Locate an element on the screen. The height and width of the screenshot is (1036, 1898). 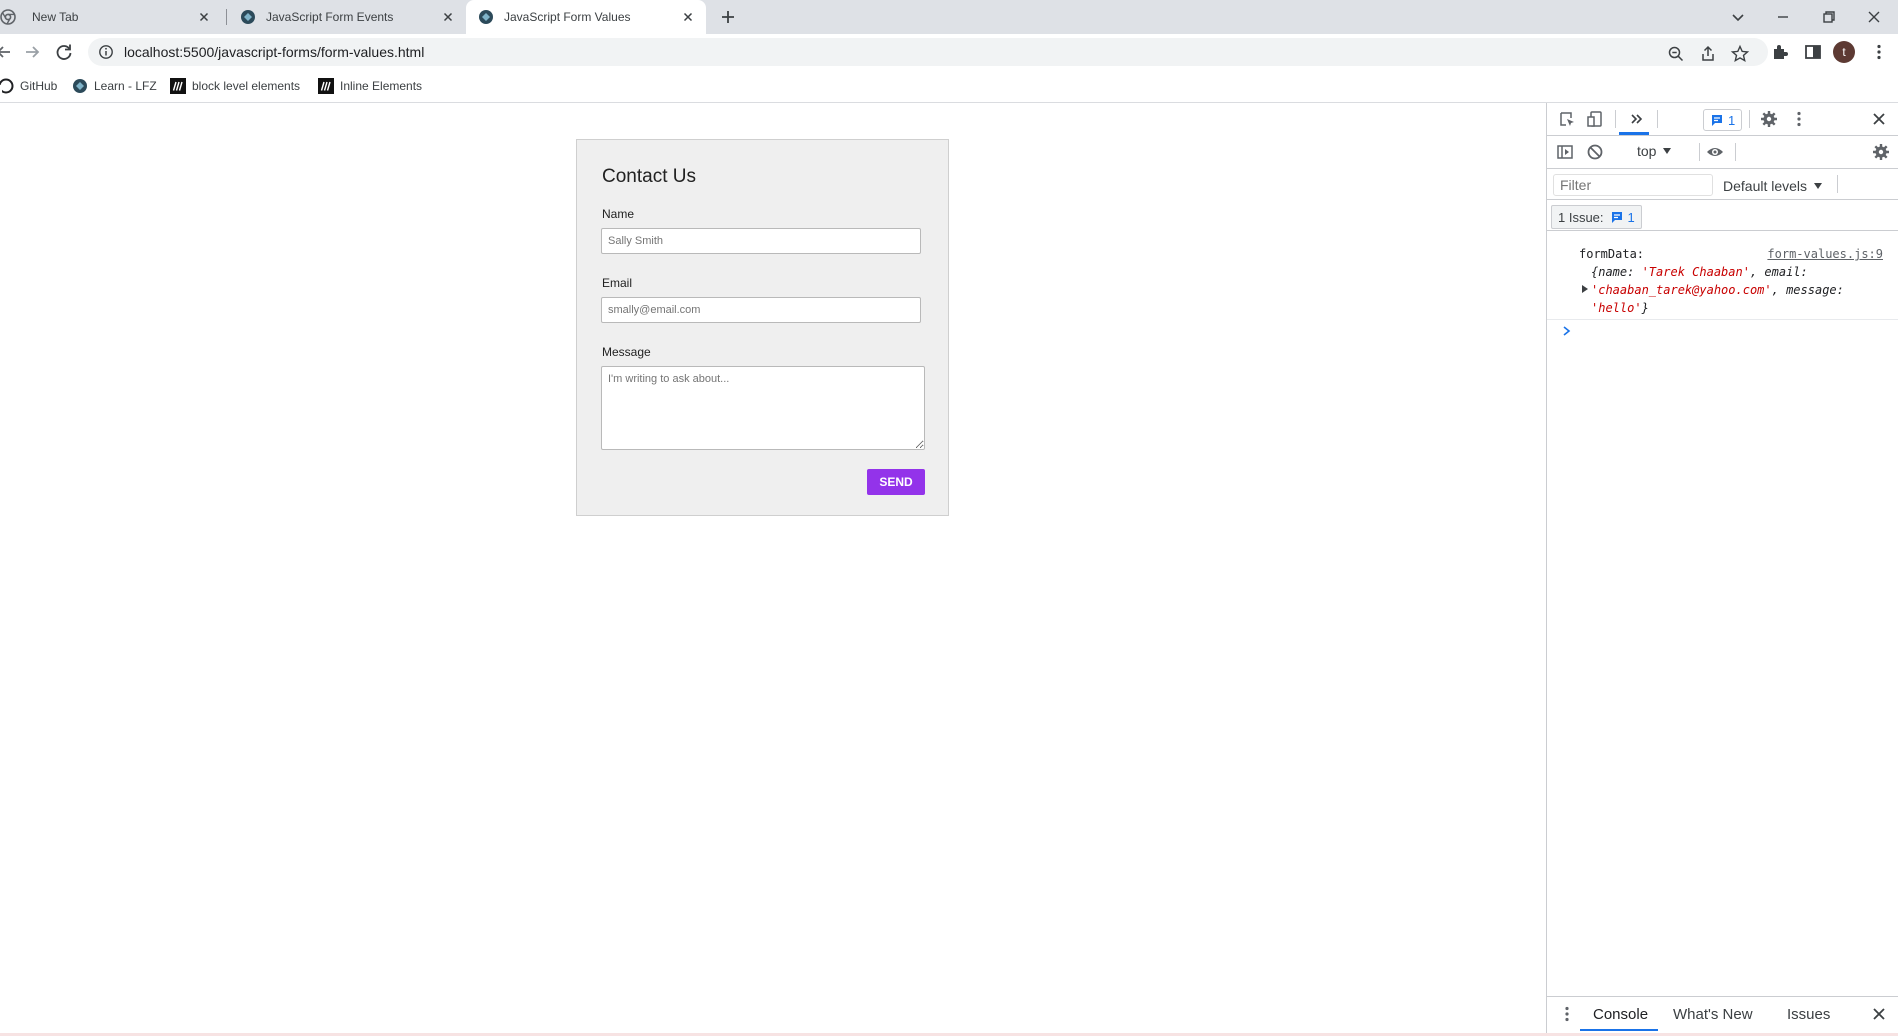
expand-triangle-icon is located at coordinates (1585, 289).